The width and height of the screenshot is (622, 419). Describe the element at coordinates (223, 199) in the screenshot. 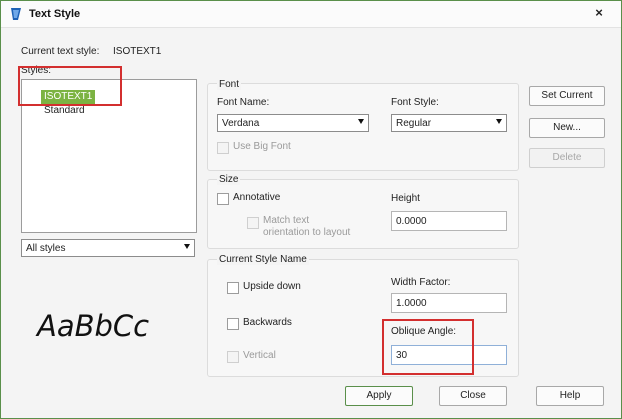

I see `annotative-checkbox` at that location.